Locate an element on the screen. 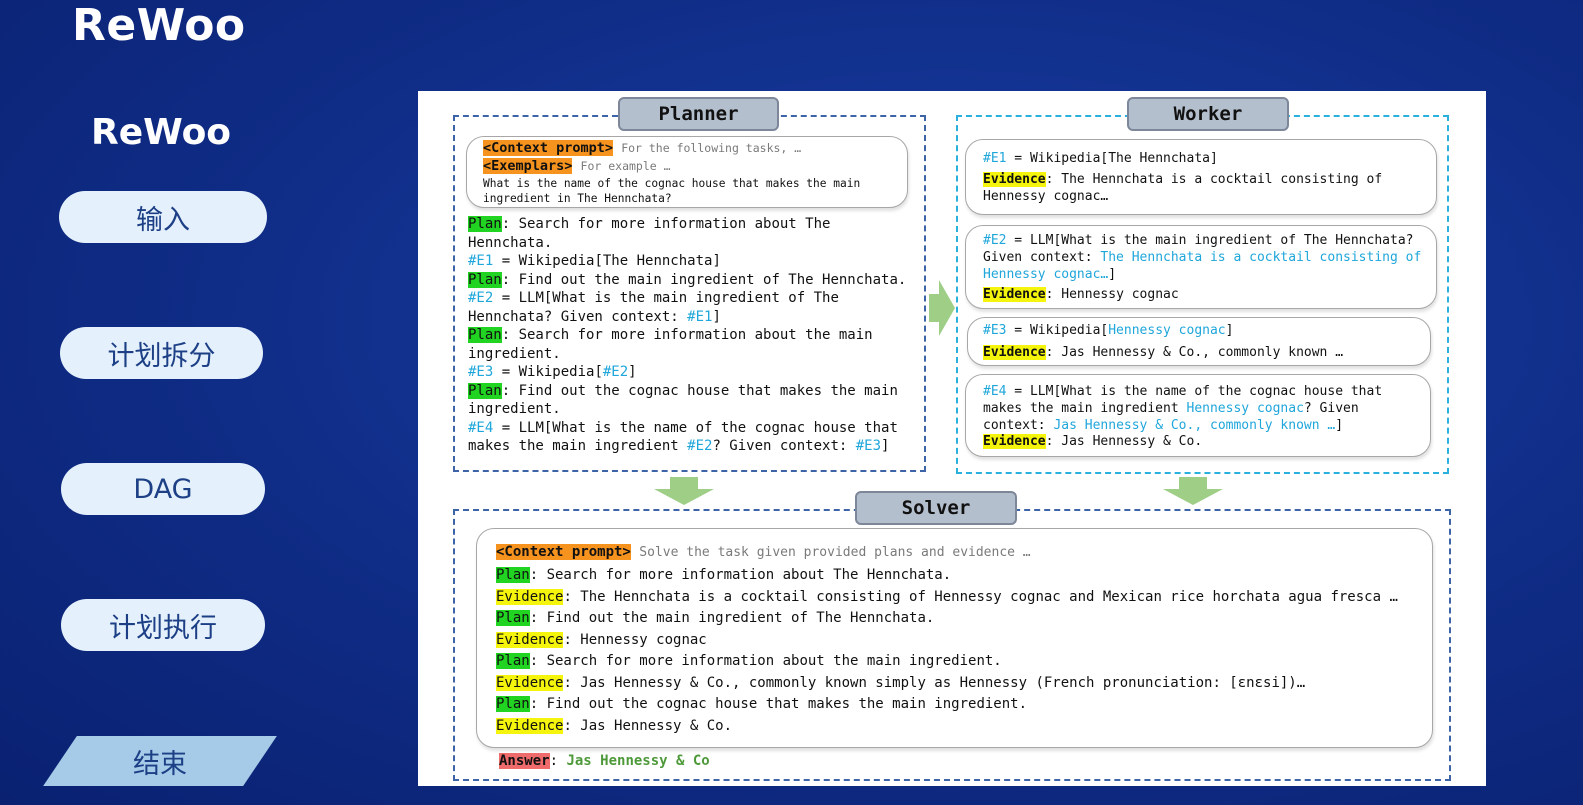 The height and width of the screenshot is (805, 1583). nav-item-end: 结束 is located at coordinates (160, 761).